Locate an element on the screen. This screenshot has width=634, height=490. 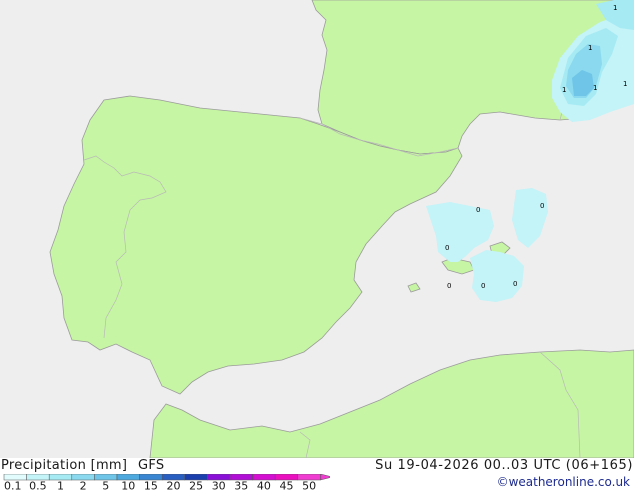
legend-tick-label: 5 is located at coordinates (105, 485).